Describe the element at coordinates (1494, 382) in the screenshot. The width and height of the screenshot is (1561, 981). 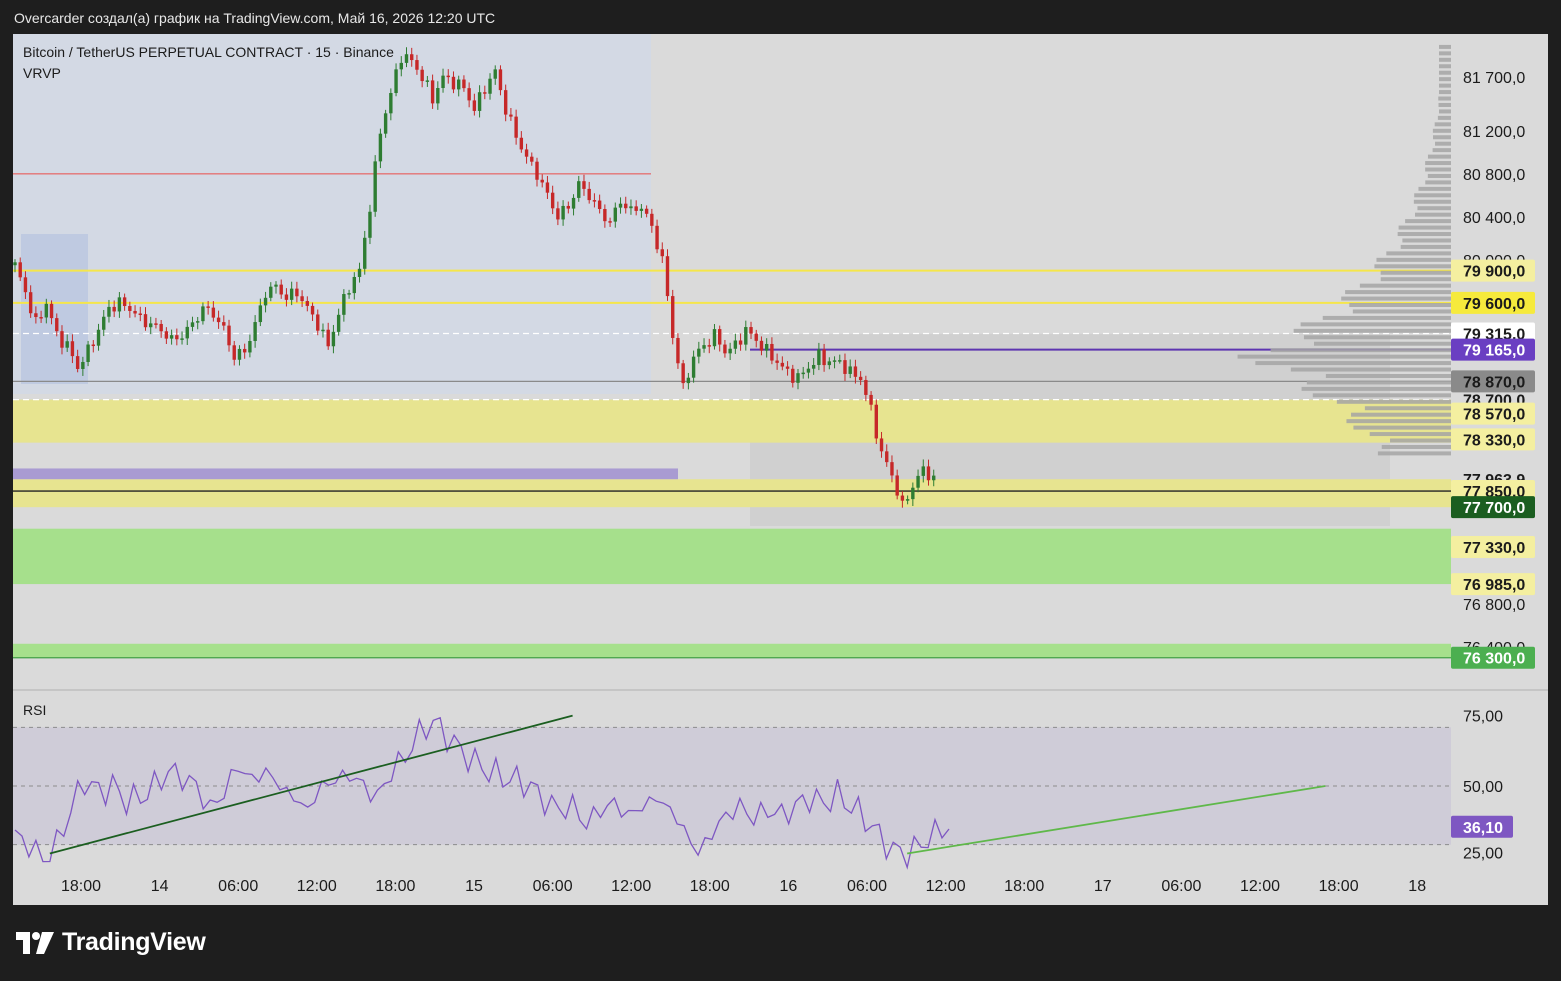
I see `price-label: 78 870,0` at that location.